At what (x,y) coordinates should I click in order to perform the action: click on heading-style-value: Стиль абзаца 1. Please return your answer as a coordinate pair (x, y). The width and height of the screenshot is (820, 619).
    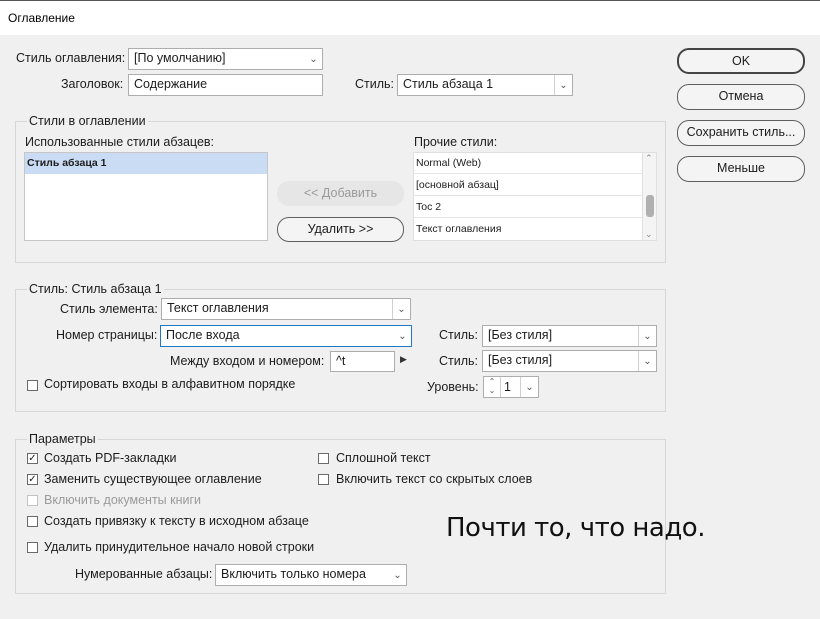
    Looking at the image, I should click on (448, 84).